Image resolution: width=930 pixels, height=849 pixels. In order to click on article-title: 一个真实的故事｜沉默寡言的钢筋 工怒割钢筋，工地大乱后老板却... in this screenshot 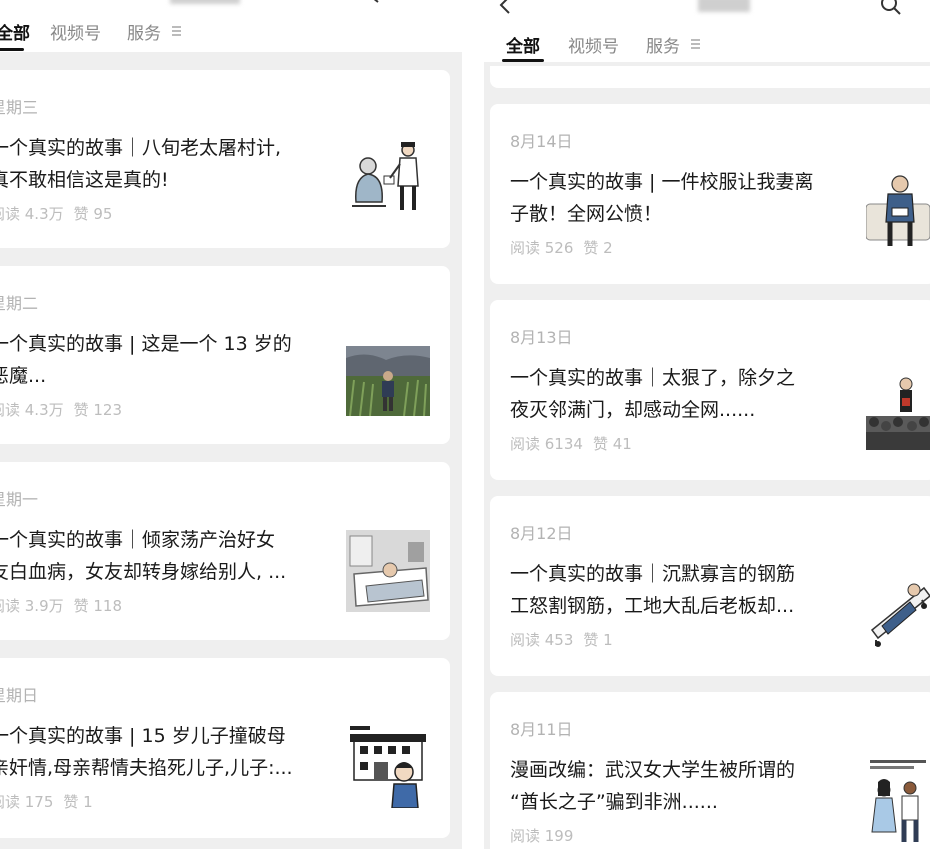, I will do `click(652, 590)`.